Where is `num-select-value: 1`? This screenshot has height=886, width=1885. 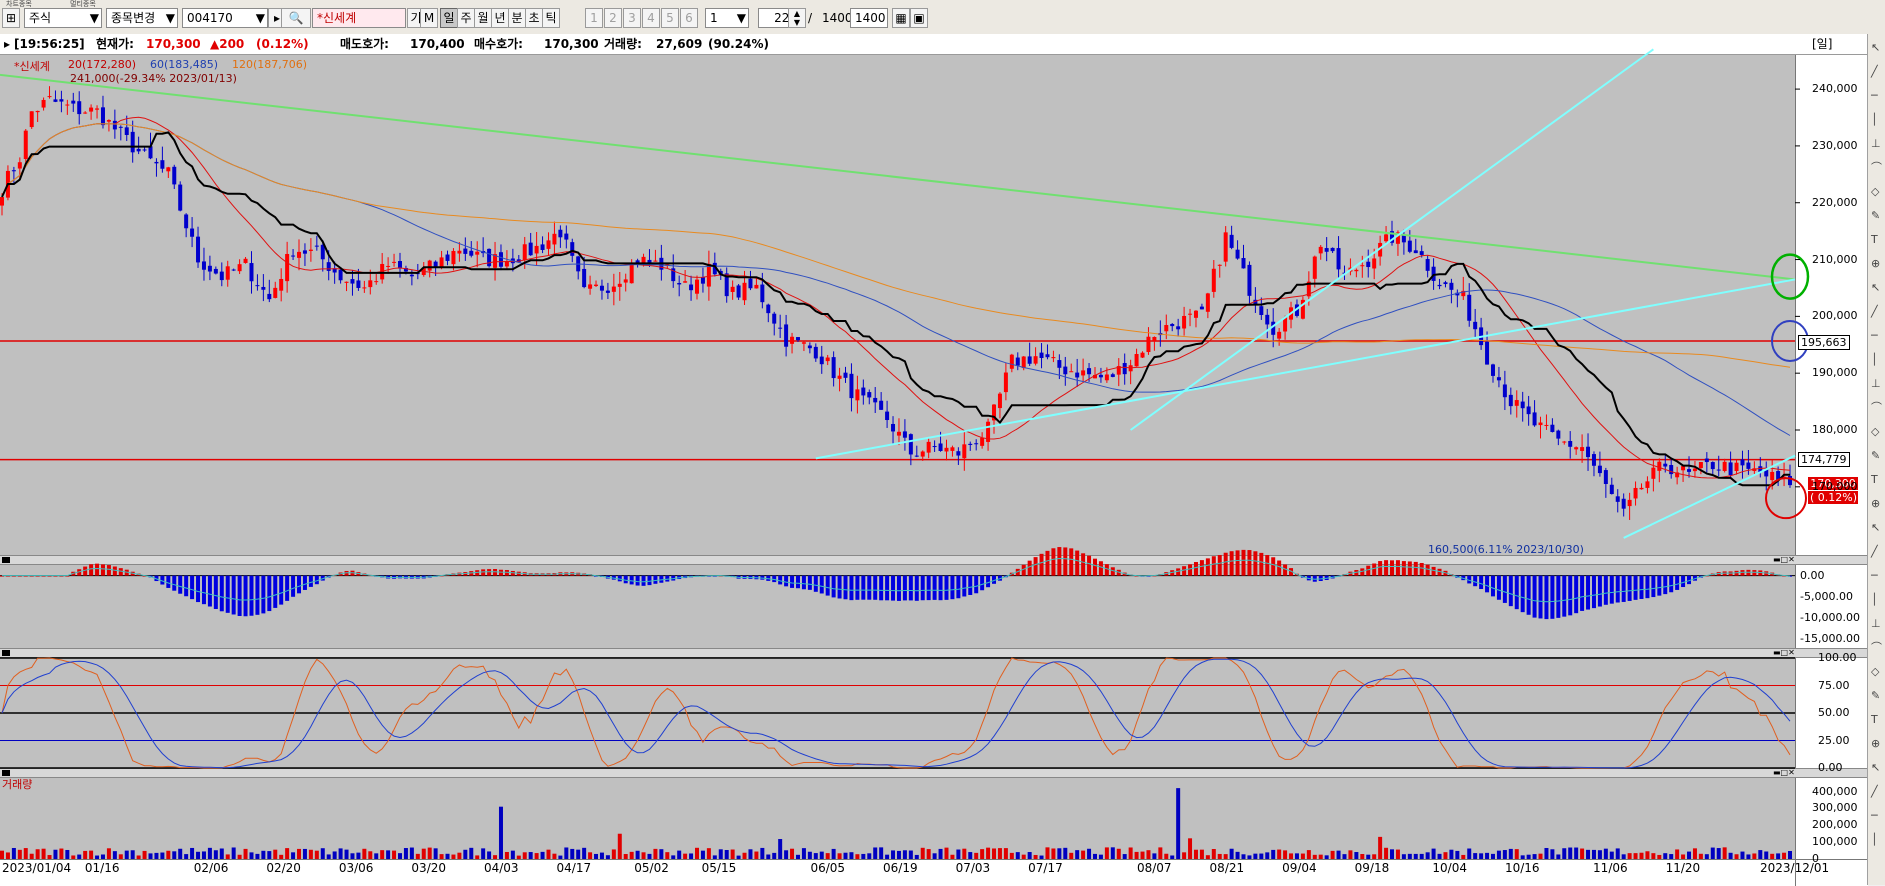 num-select-value: 1 is located at coordinates (714, 18).